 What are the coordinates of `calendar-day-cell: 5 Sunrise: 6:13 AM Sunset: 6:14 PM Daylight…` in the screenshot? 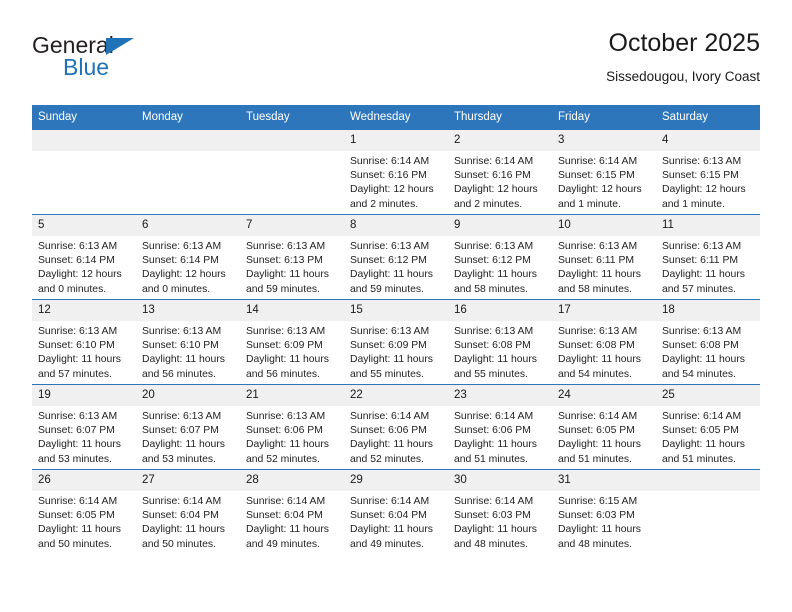 It's located at (84, 257).